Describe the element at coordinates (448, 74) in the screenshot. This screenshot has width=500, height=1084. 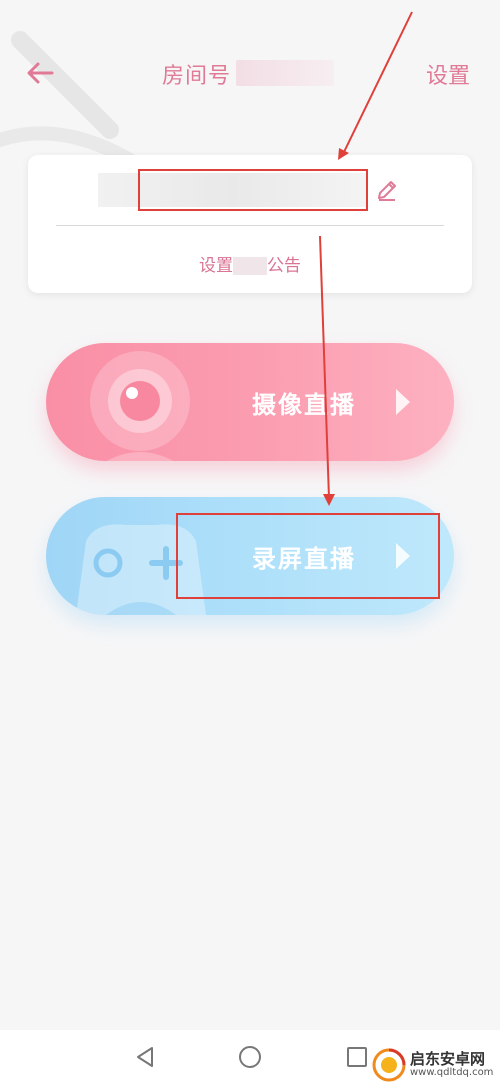
I see `settings-button: 设置` at that location.